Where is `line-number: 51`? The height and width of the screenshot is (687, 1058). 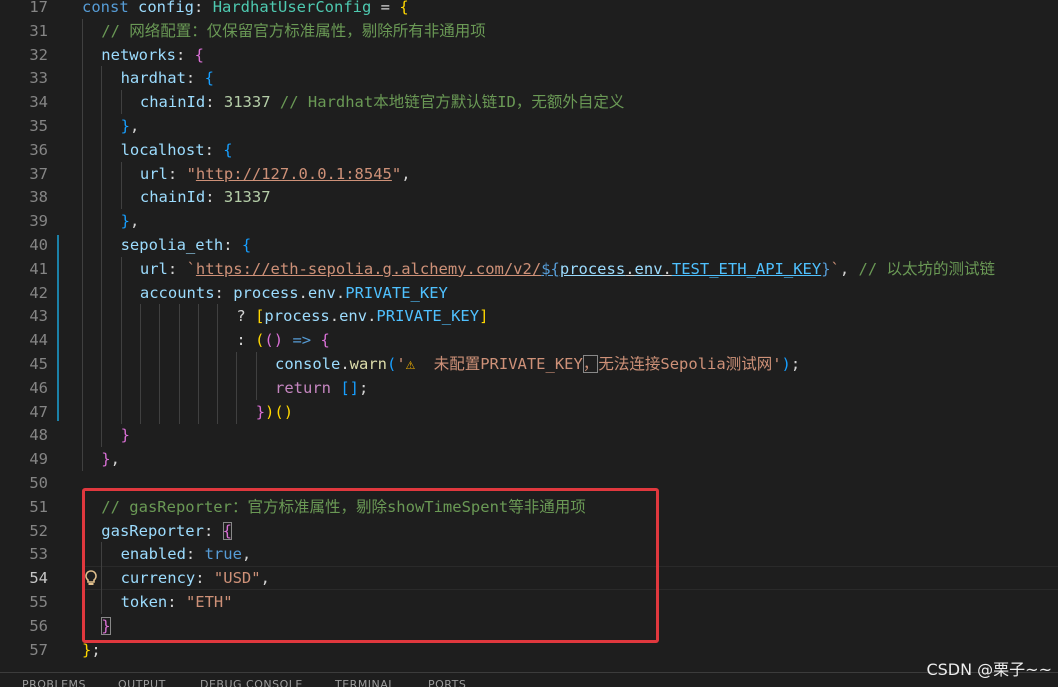
line-number: 51 is located at coordinates (24, 507).